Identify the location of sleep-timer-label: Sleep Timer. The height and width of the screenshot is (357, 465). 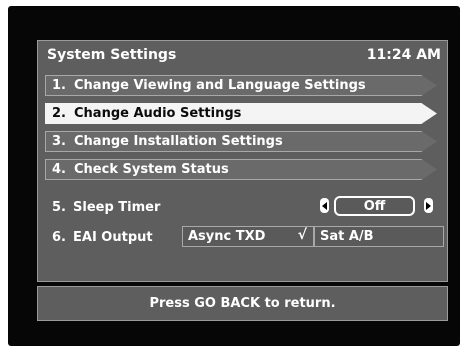
(117, 207).